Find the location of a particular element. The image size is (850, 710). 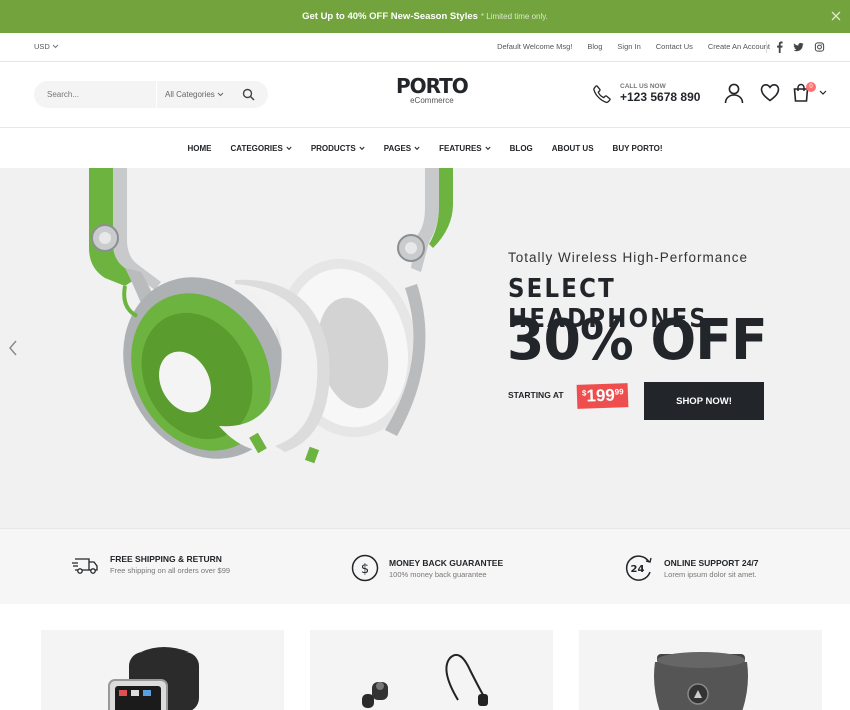

nav-buy-porto-label: BUY PORTO! is located at coordinates (637, 148).